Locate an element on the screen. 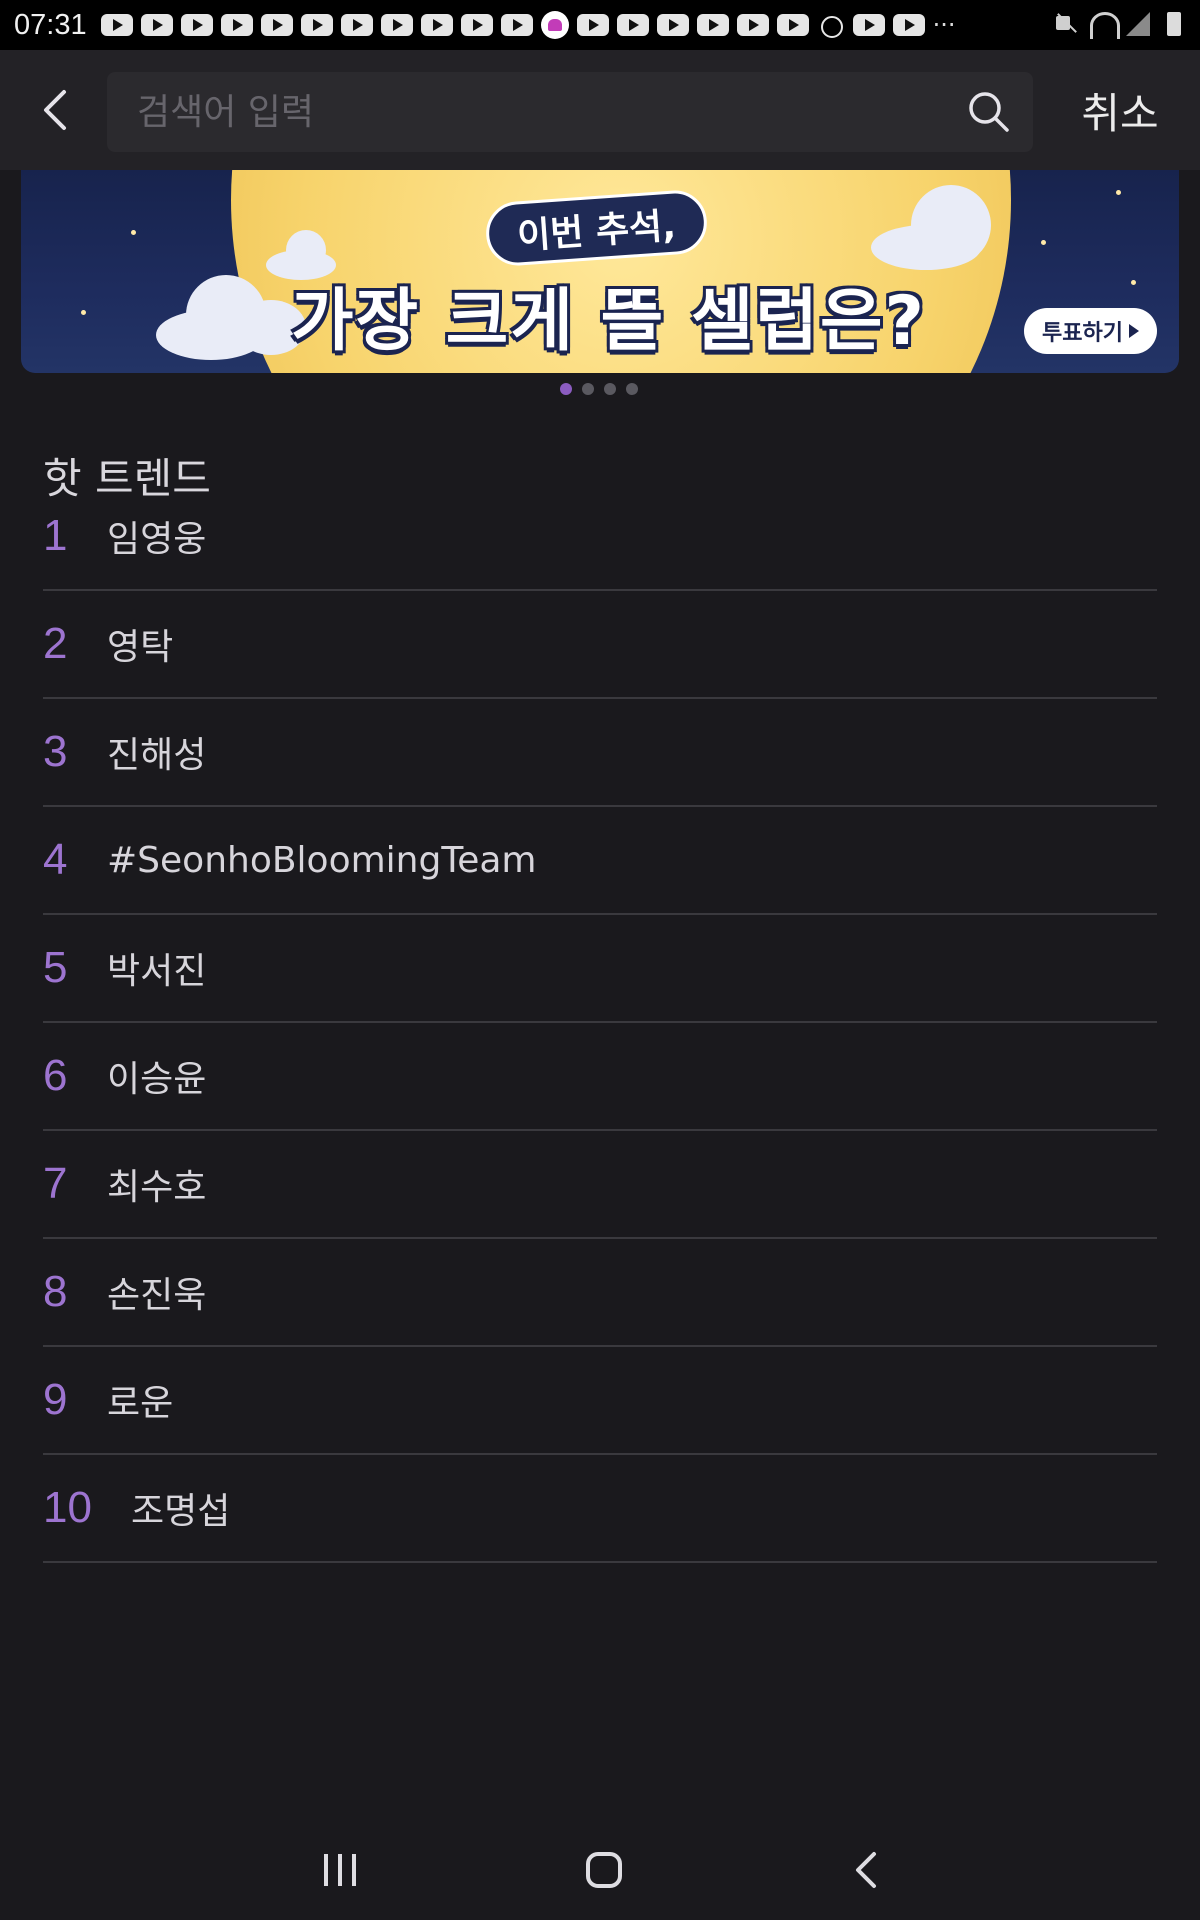 The image size is (1200, 1920). trend-keyword: 손진욱 is located at coordinates (157, 1295).